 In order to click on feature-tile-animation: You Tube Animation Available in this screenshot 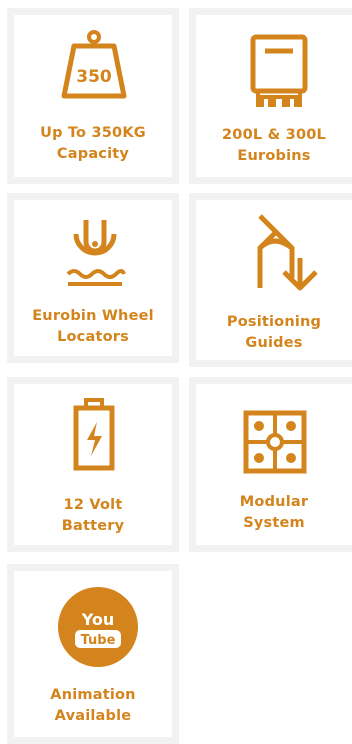, I will do `click(93, 654)`.